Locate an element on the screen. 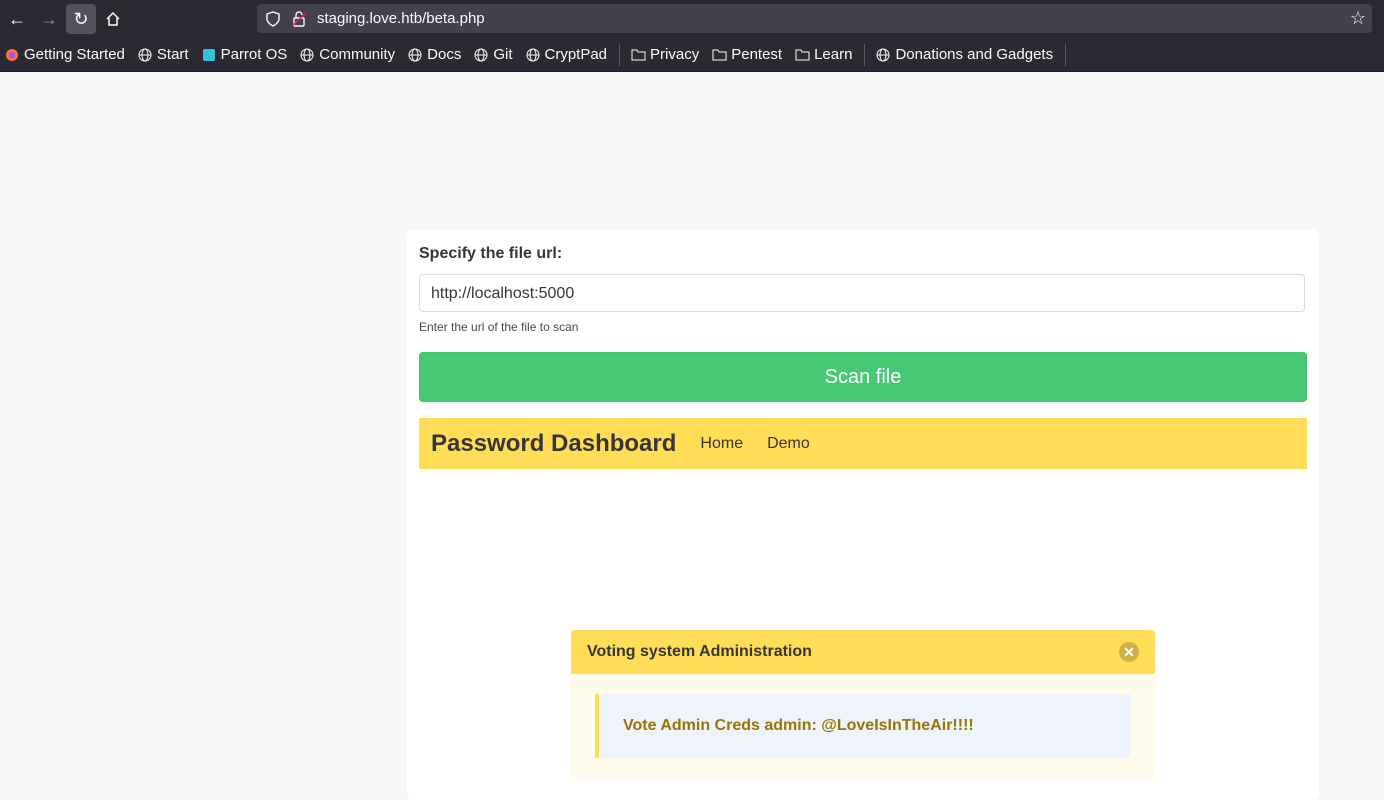  message-header: Voting system Administration ✕ is located at coordinates (863, 652).